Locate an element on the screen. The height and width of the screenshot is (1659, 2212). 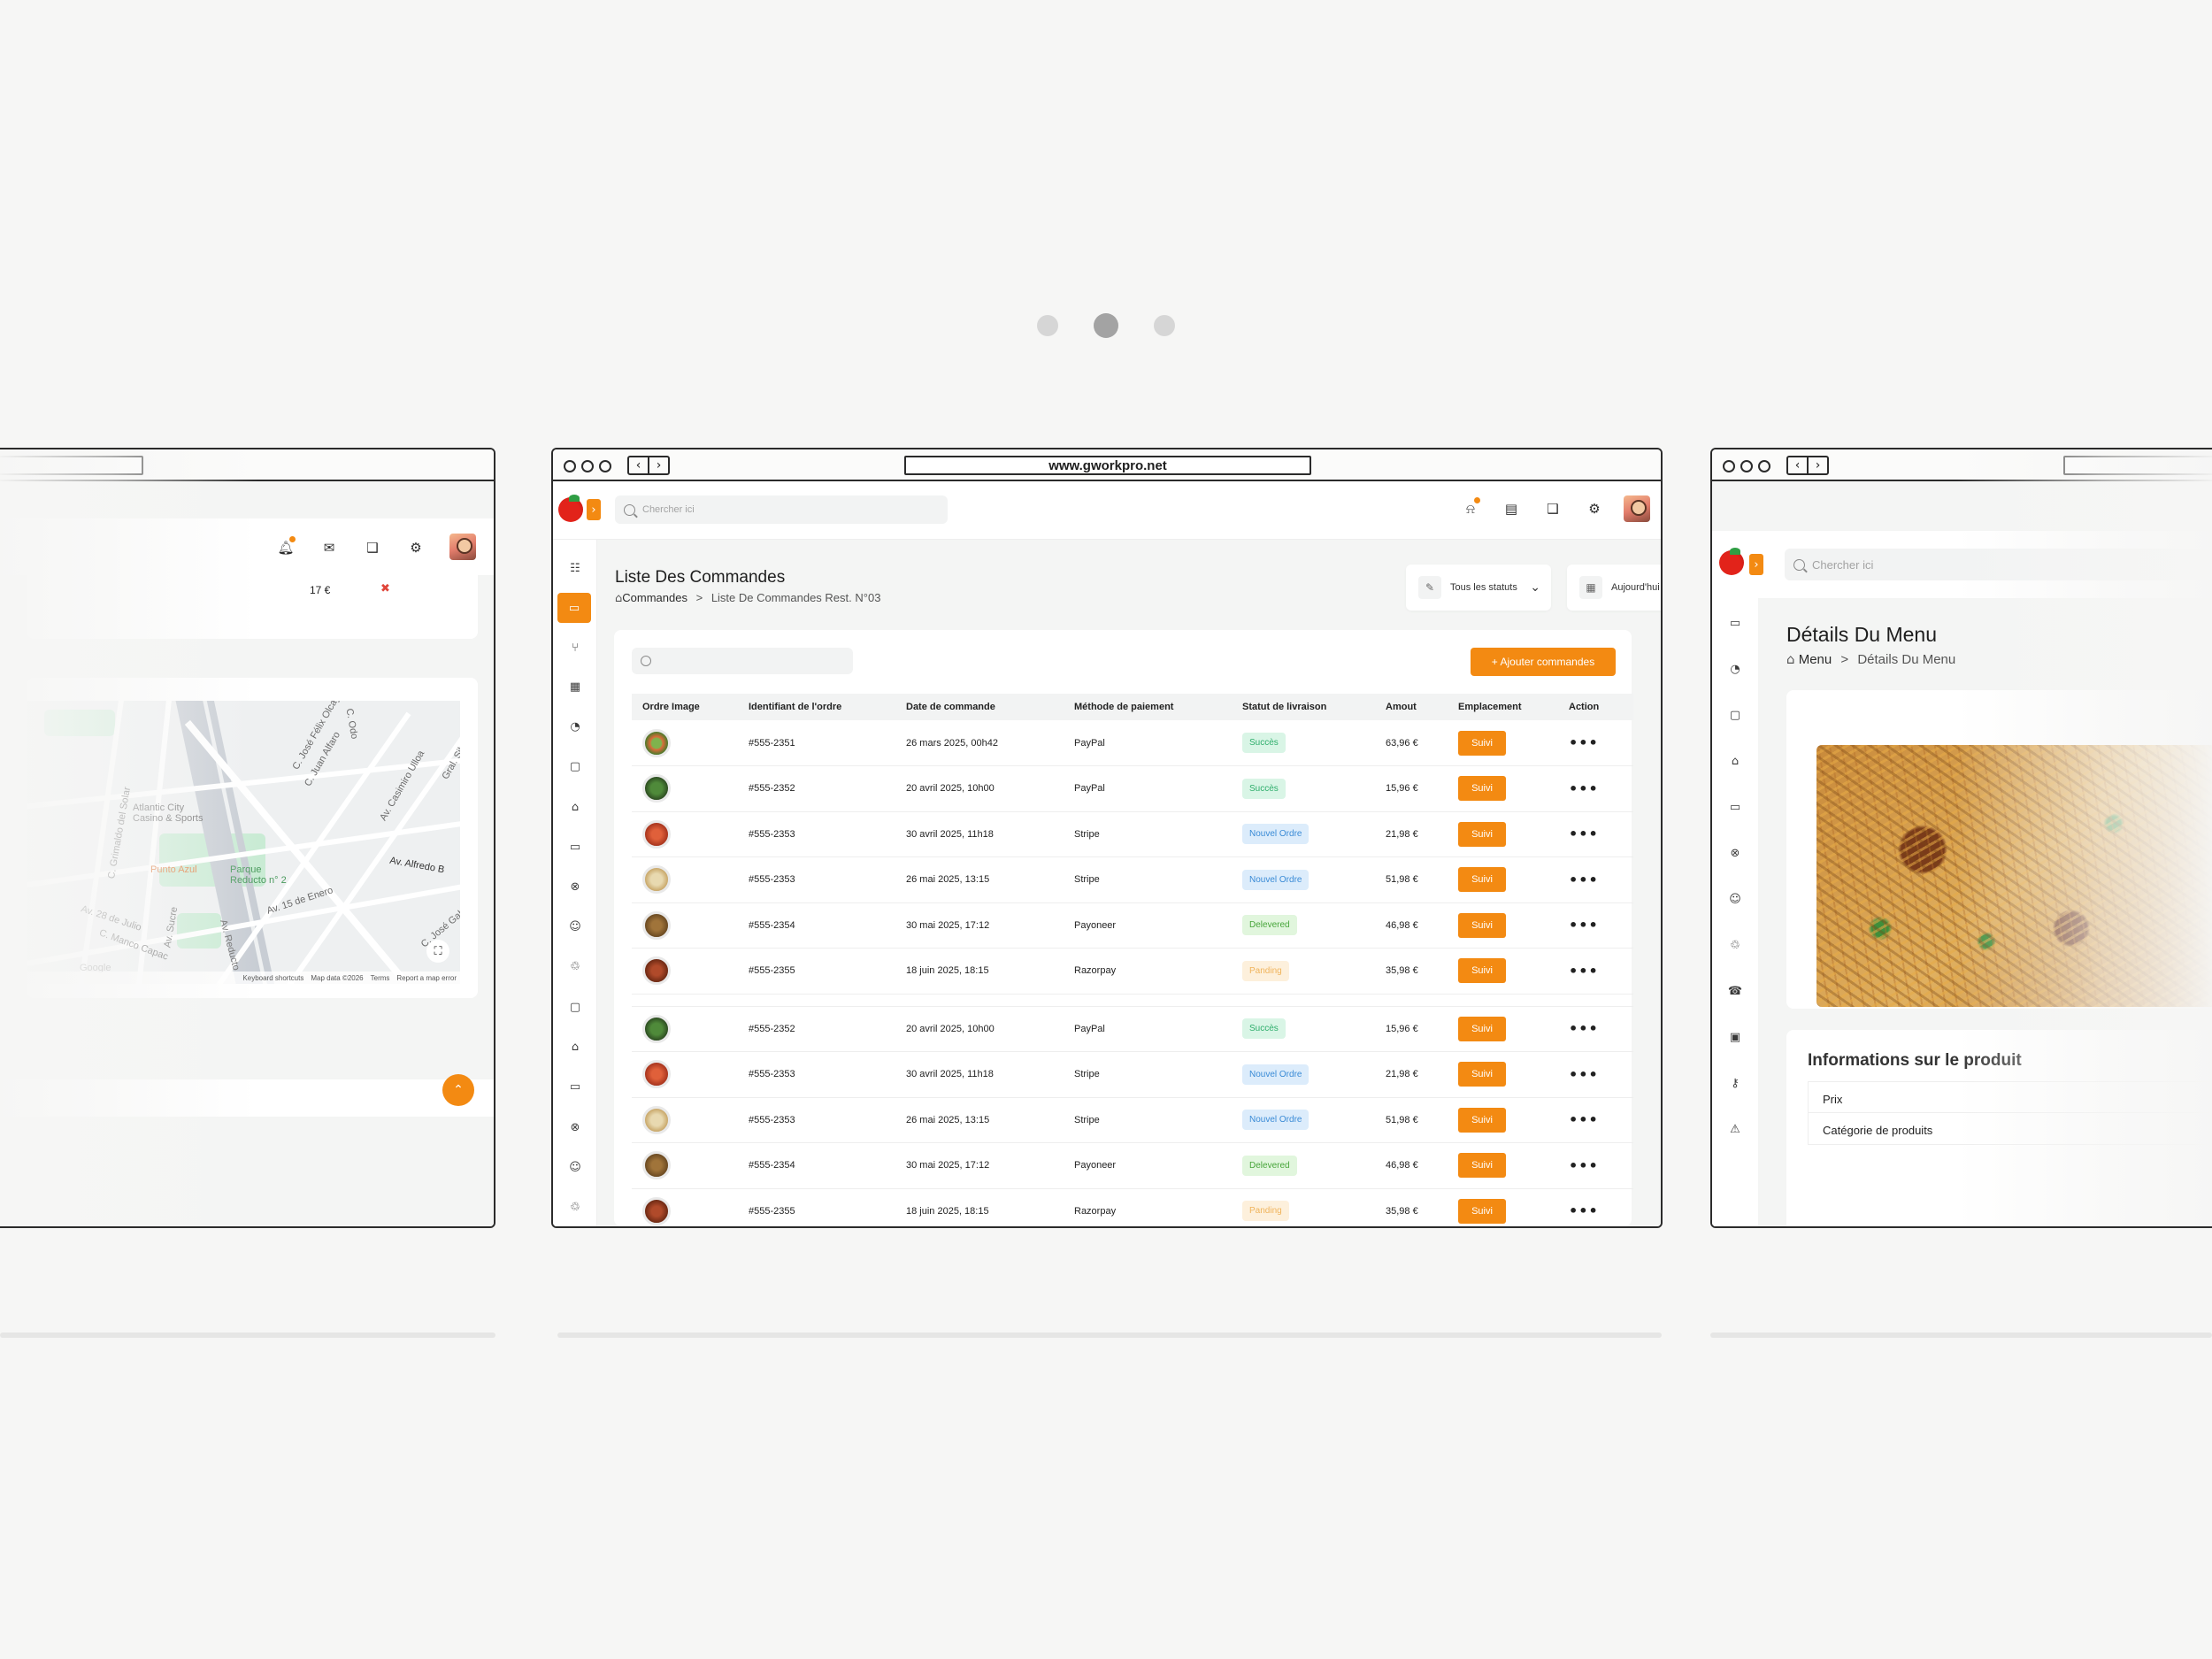
map-footer-link: Report a map error is located at coordinates (427, 978).